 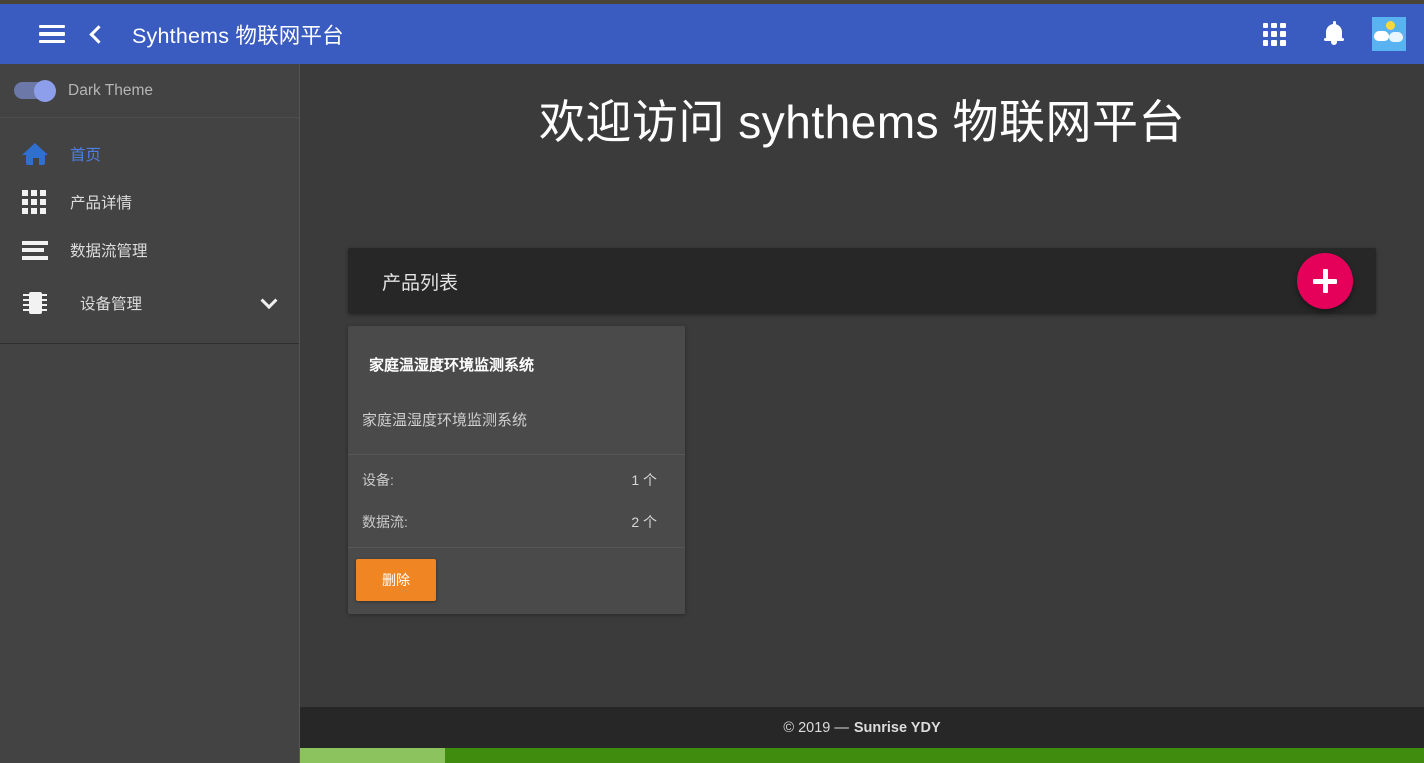 I want to click on sidebar-nav-wrapper: 首页 产品详情 数据流管理 设备管理, so click(x=149, y=231).